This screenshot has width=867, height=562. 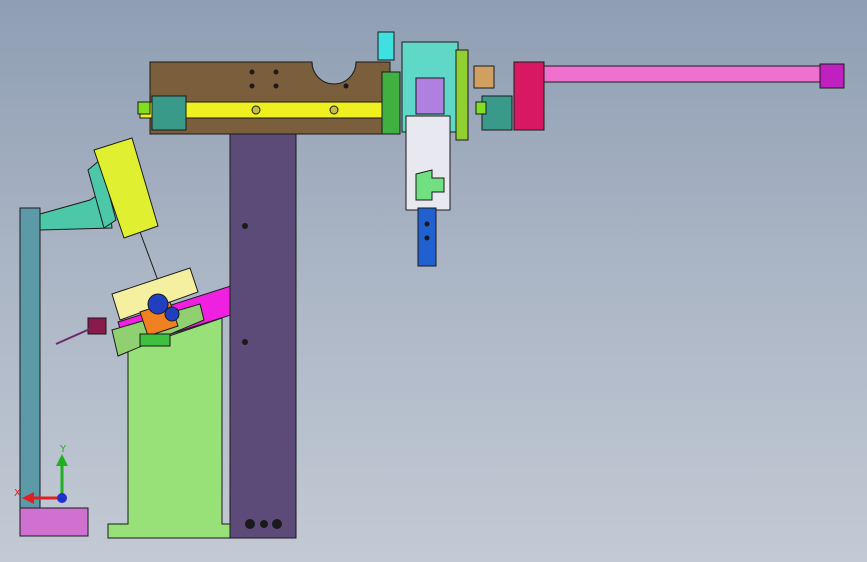 What do you see at coordinates (484, 77) in the screenshot?
I see `cylinder-fitting` at bounding box center [484, 77].